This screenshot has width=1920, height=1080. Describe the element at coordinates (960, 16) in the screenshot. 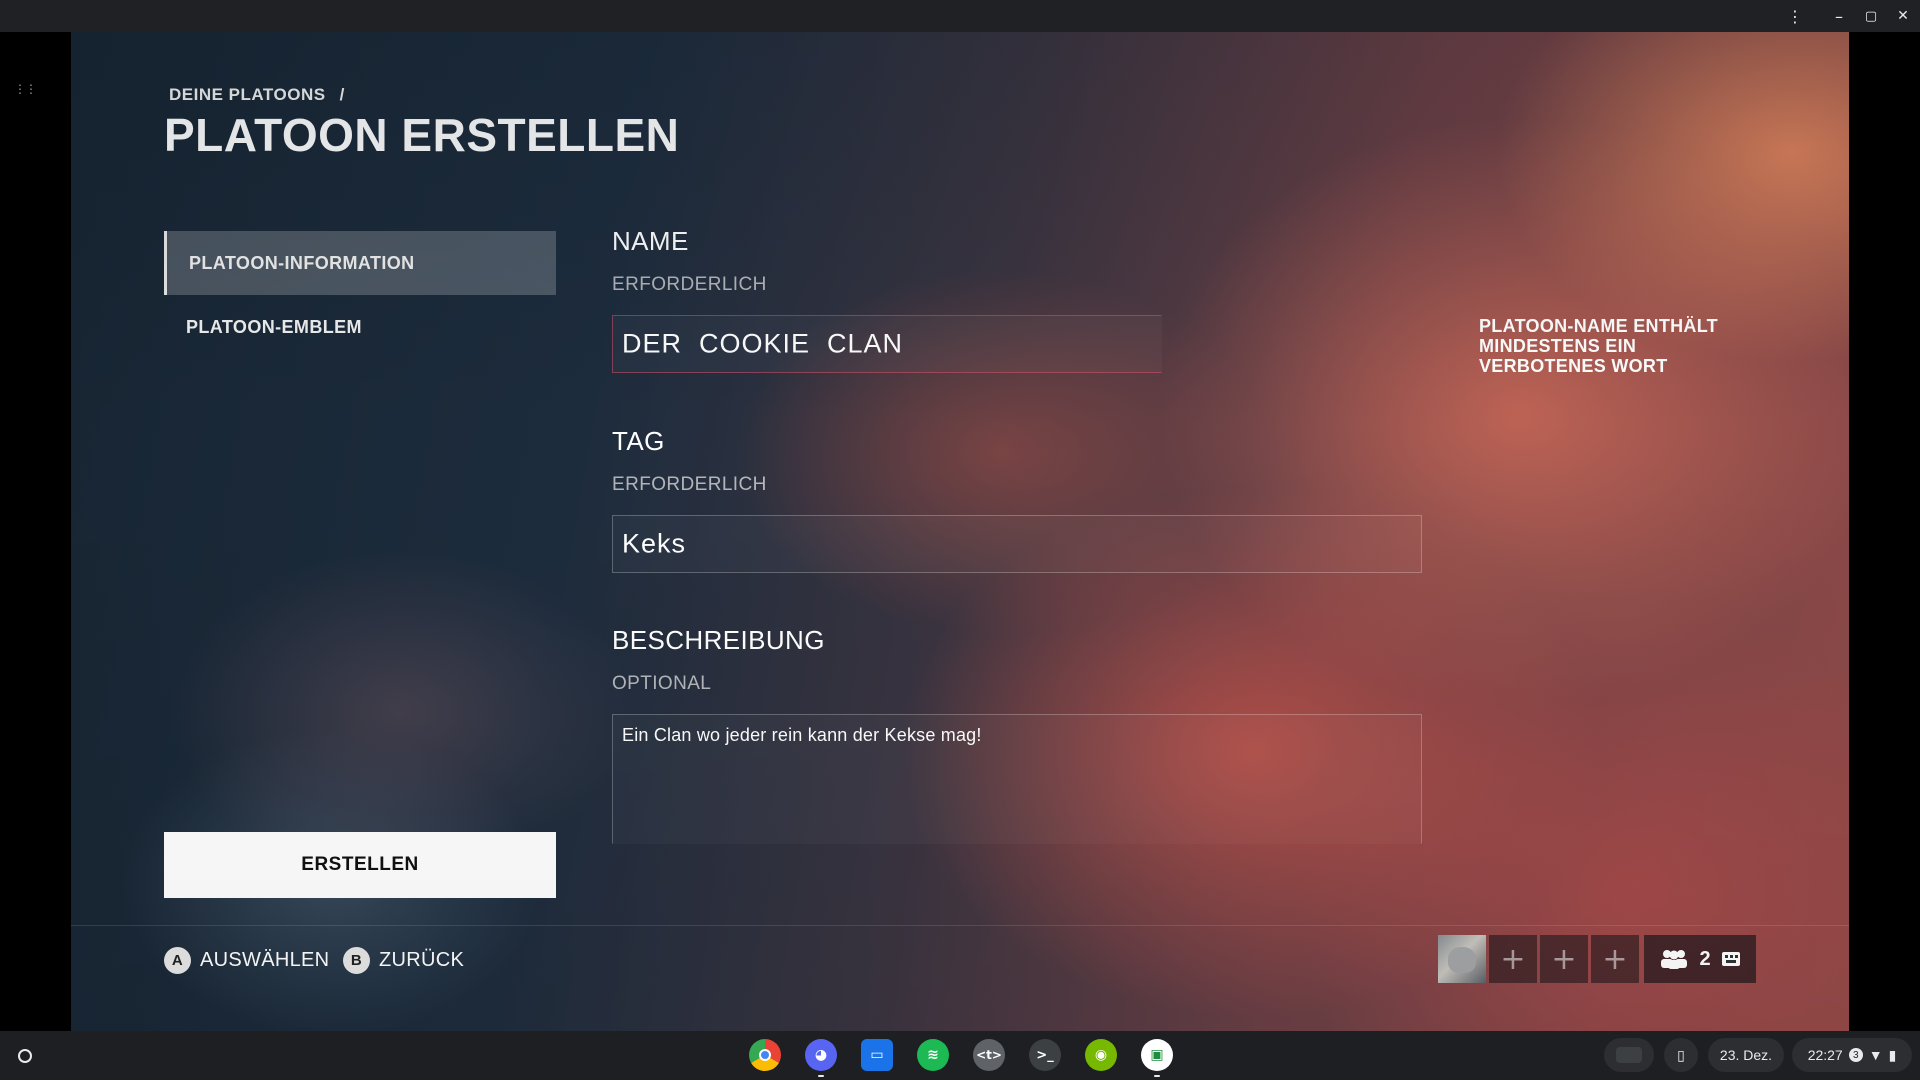

I see `window-titlebar: ⋮ – ▢ ✕` at that location.